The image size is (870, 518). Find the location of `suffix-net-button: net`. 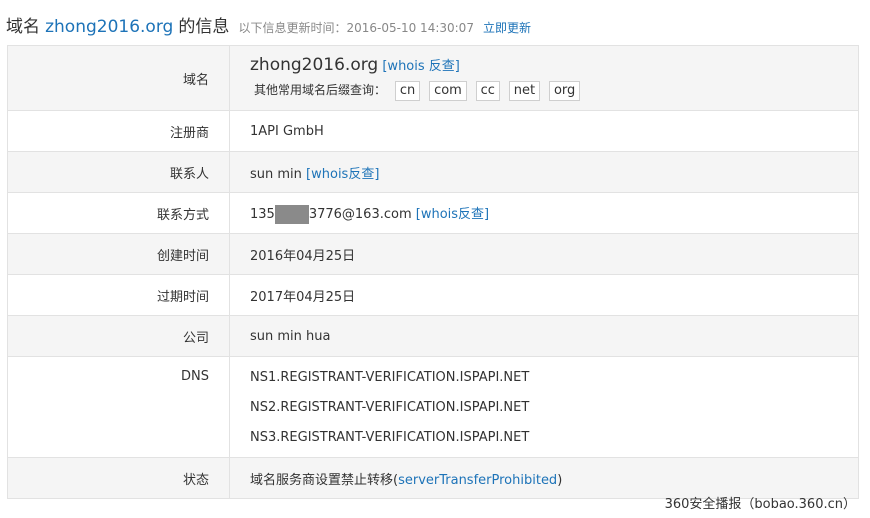

suffix-net-button: net is located at coordinates (524, 91).